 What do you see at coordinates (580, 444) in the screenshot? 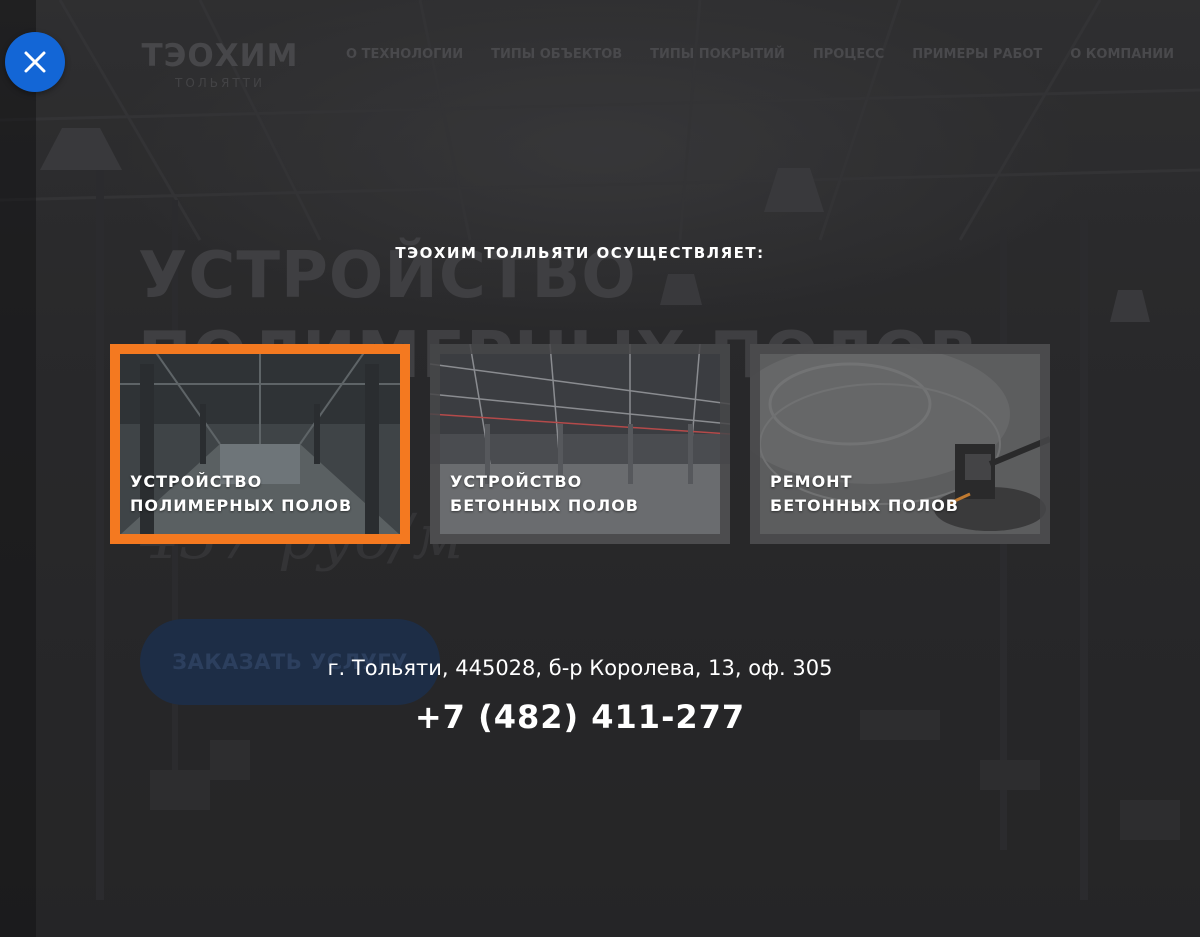
I see `service-card-concrete-floors: УСТРОЙСТВО БЕТОННЫХ ПОЛОВ` at bounding box center [580, 444].